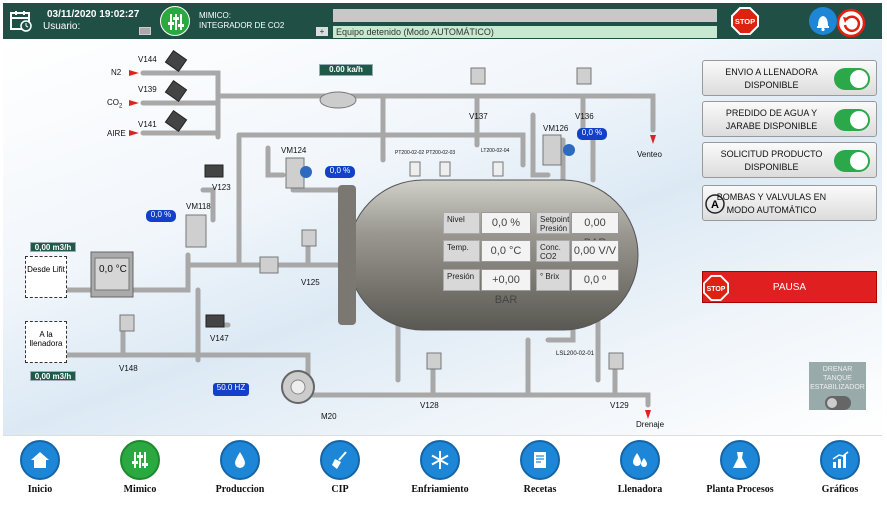 This screenshot has height=505, width=887. Describe the element at coordinates (823, 24) in the screenshot. I see `bell-icon` at that location.